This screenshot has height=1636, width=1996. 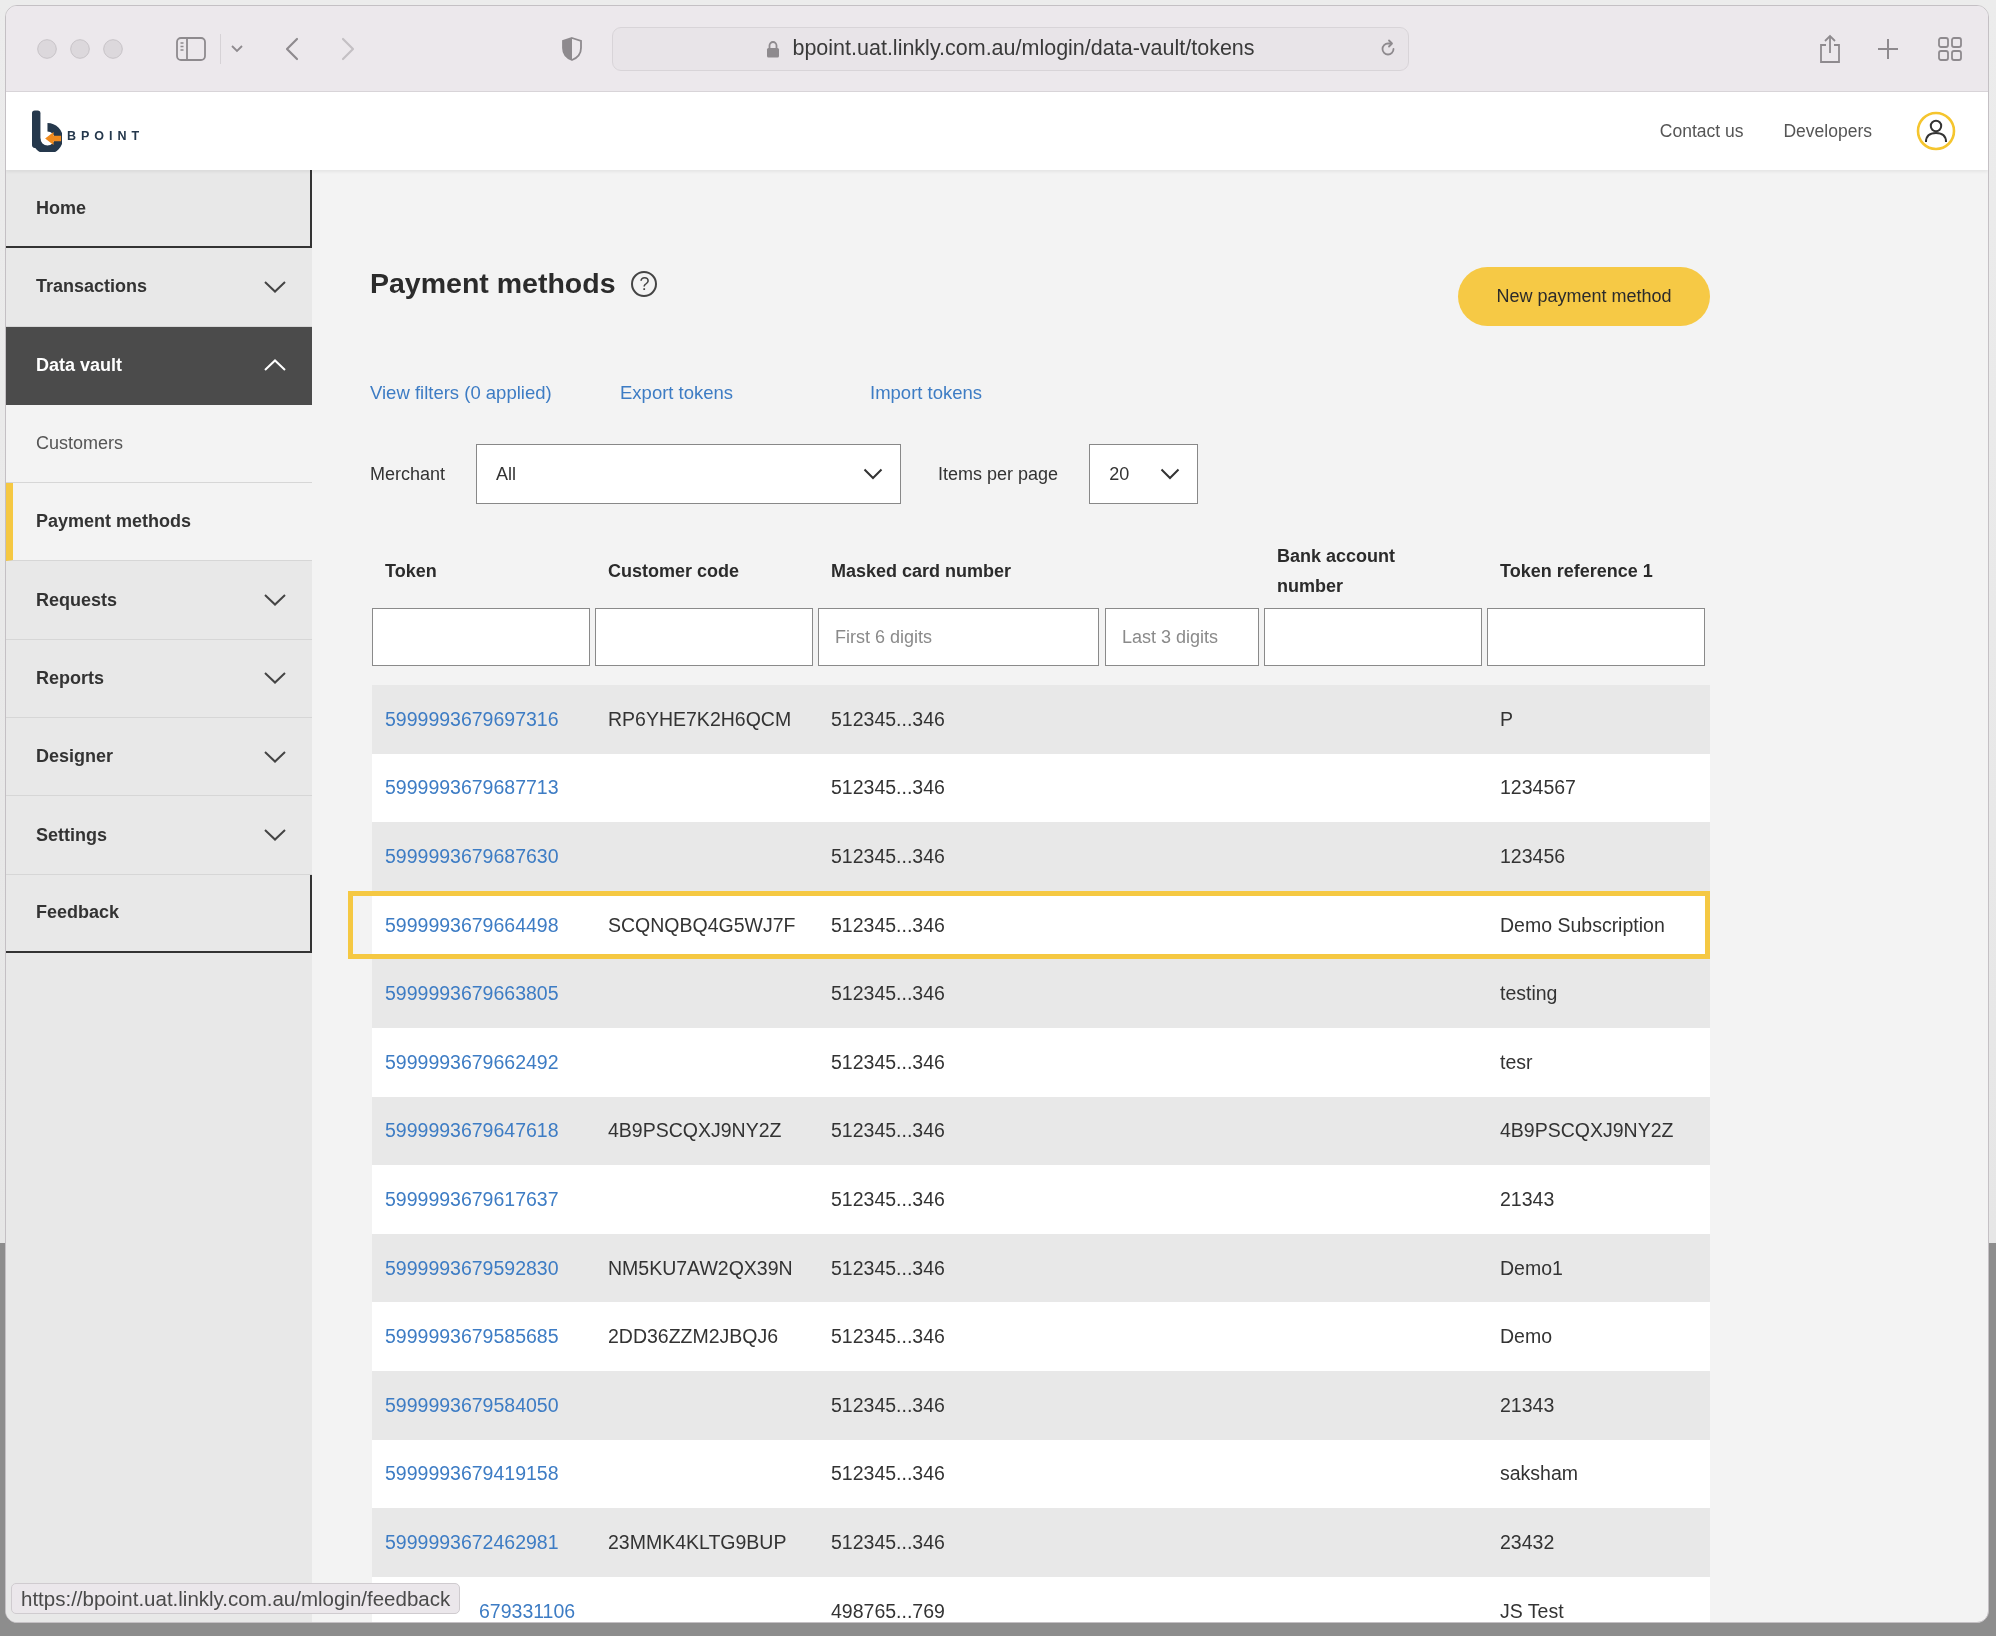 I want to click on table-cell: SCQNQBQ4G5WJ7F, so click(x=702, y=924).